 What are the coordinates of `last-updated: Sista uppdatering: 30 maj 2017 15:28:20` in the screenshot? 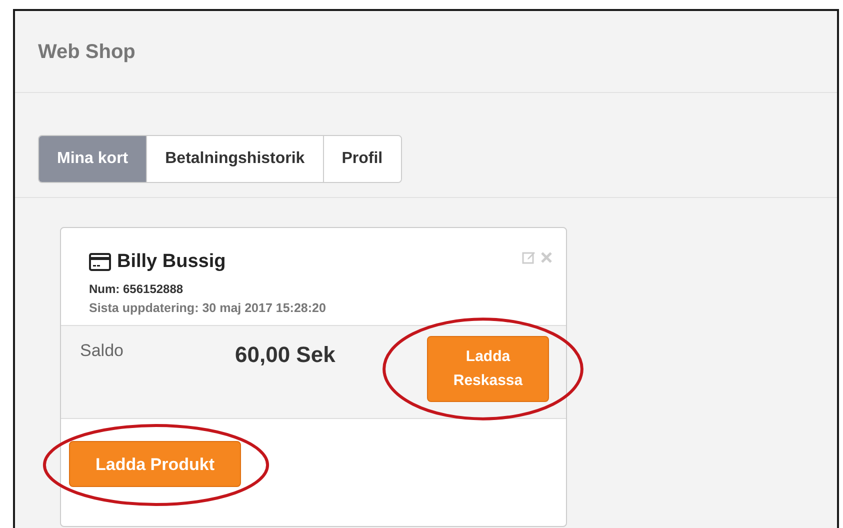 It's located at (208, 308).